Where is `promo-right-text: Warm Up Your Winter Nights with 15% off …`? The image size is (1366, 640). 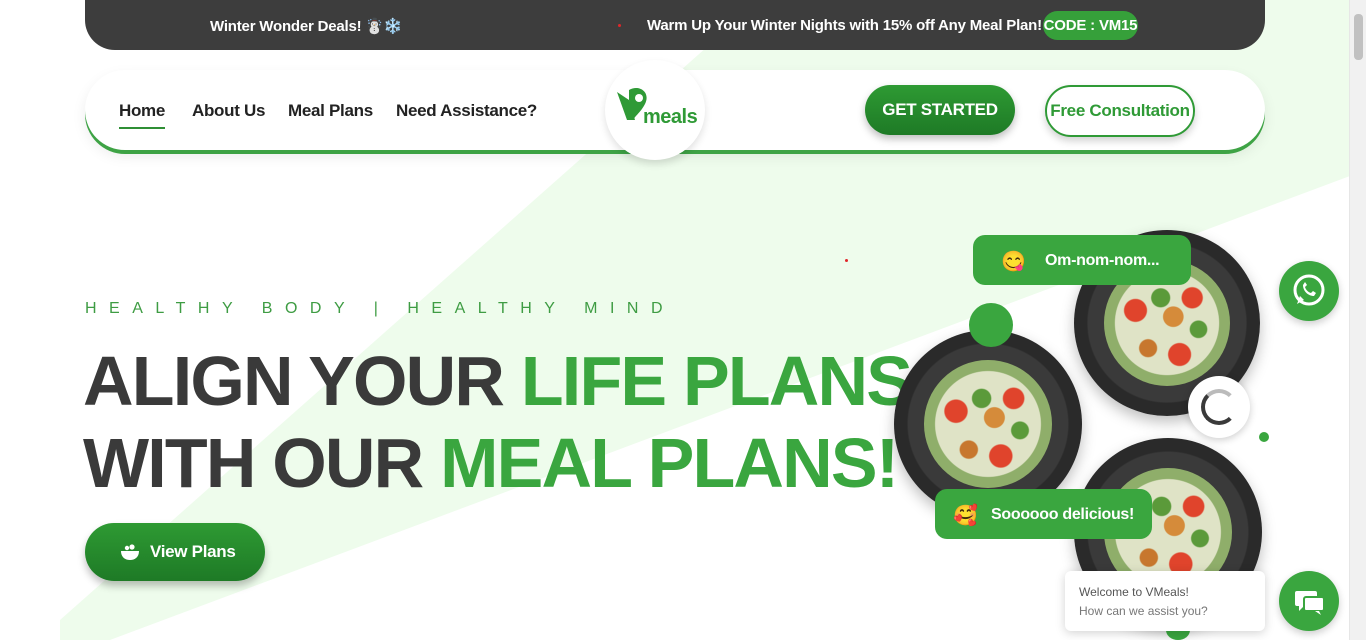 promo-right-text: Warm Up Your Winter Nights with 15% off … is located at coordinates (844, 25).